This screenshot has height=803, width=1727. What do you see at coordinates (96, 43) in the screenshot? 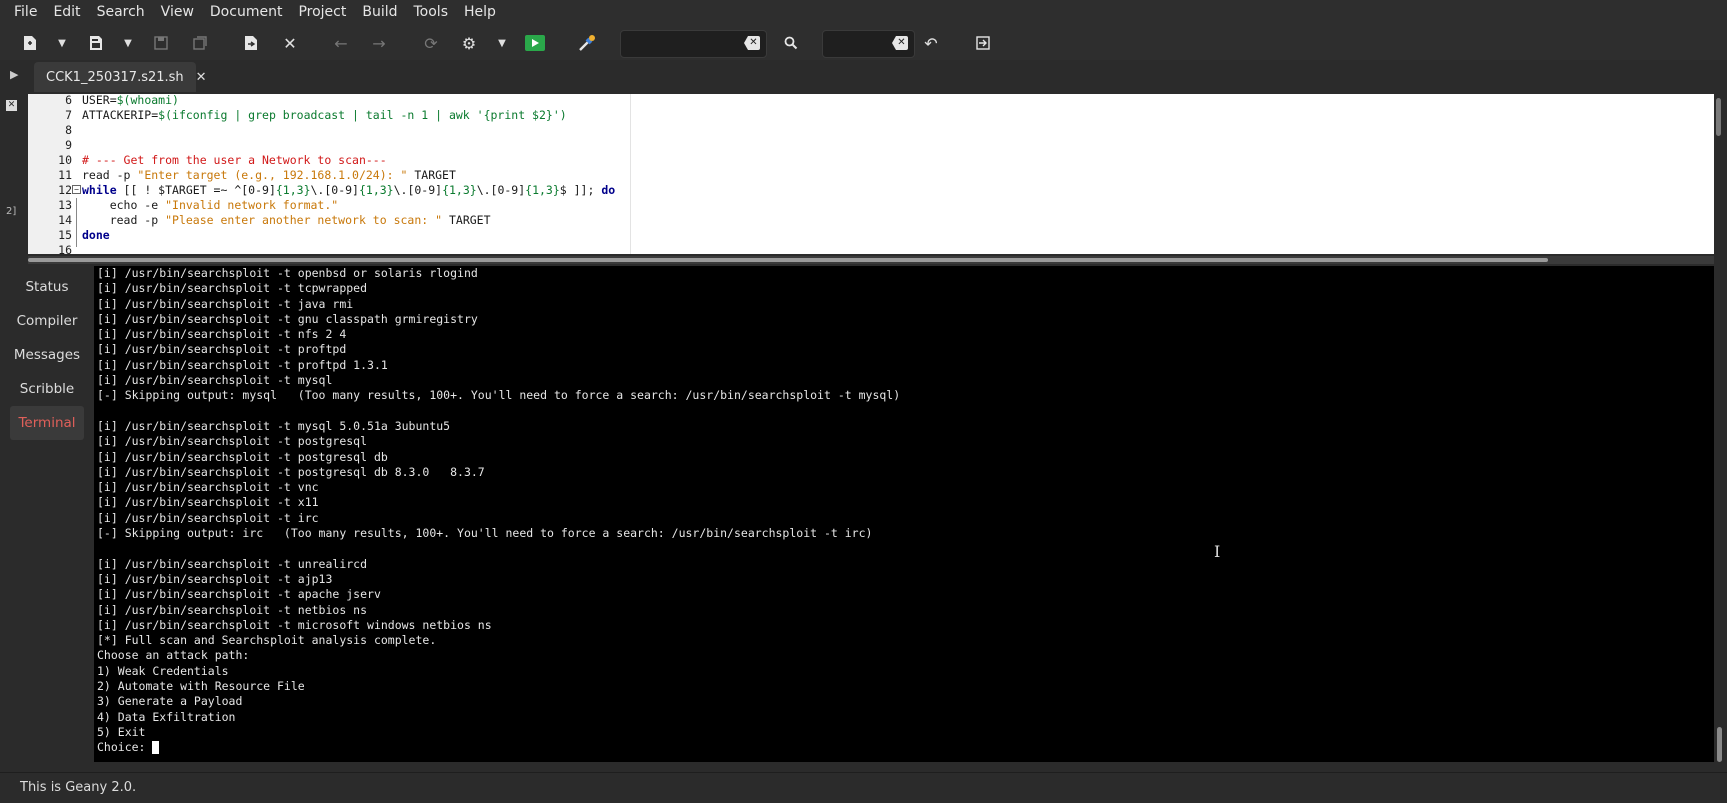
I see `open-file-icon` at bounding box center [96, 43].